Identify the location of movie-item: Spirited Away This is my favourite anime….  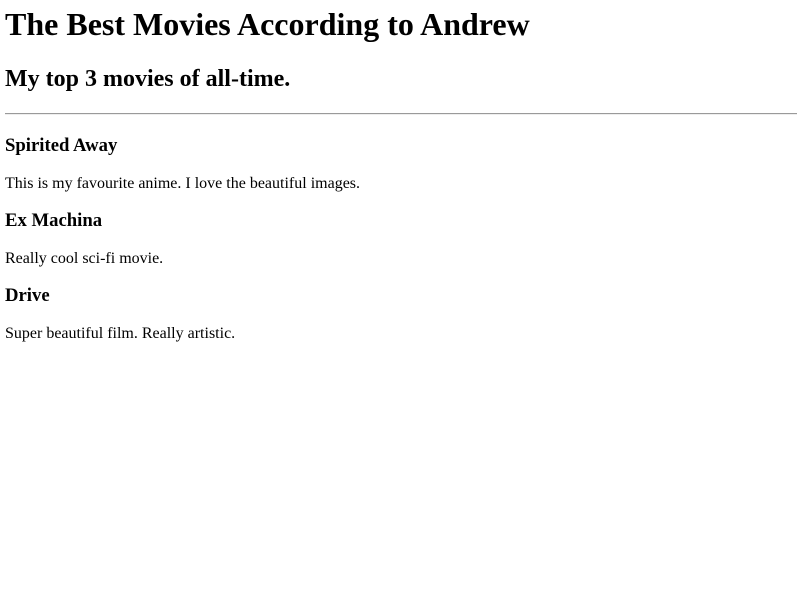
(401, 164).